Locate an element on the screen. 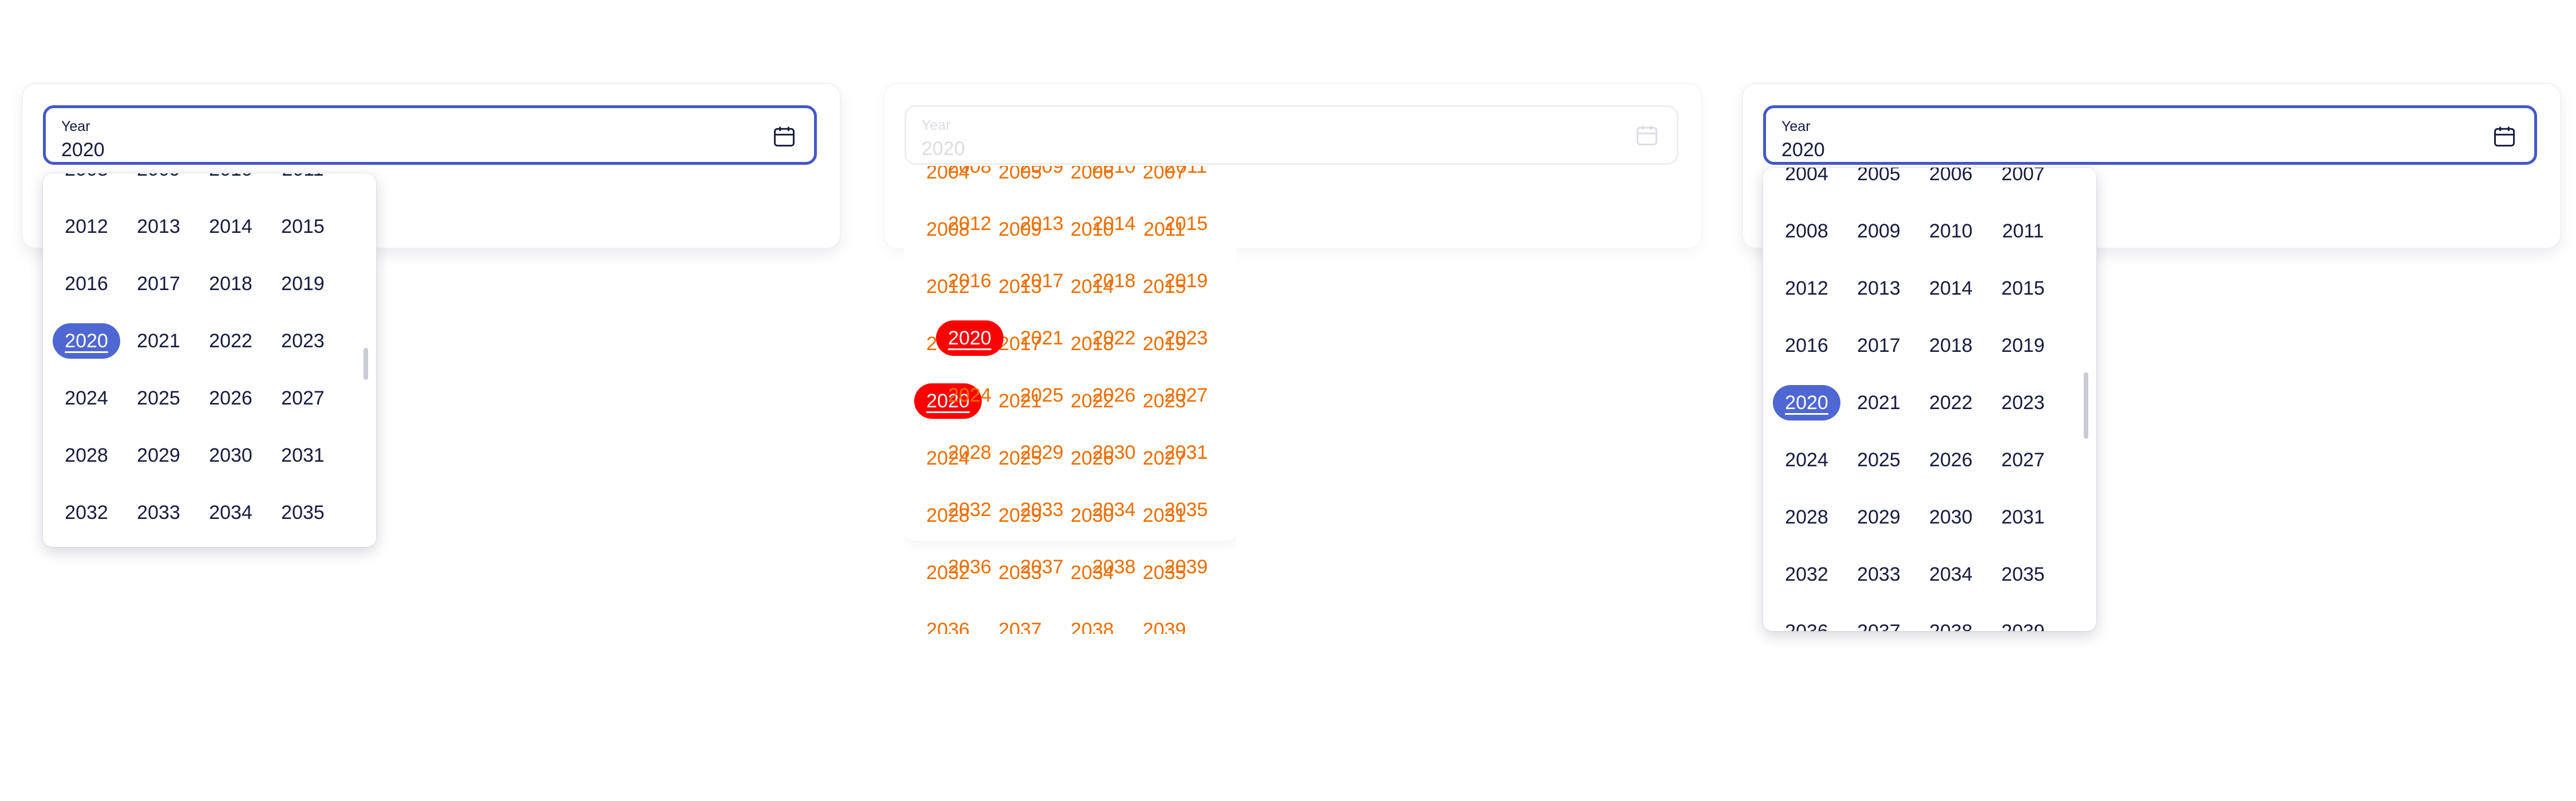  year-option-2006: 2006 is located at coordinates (1951, 180).